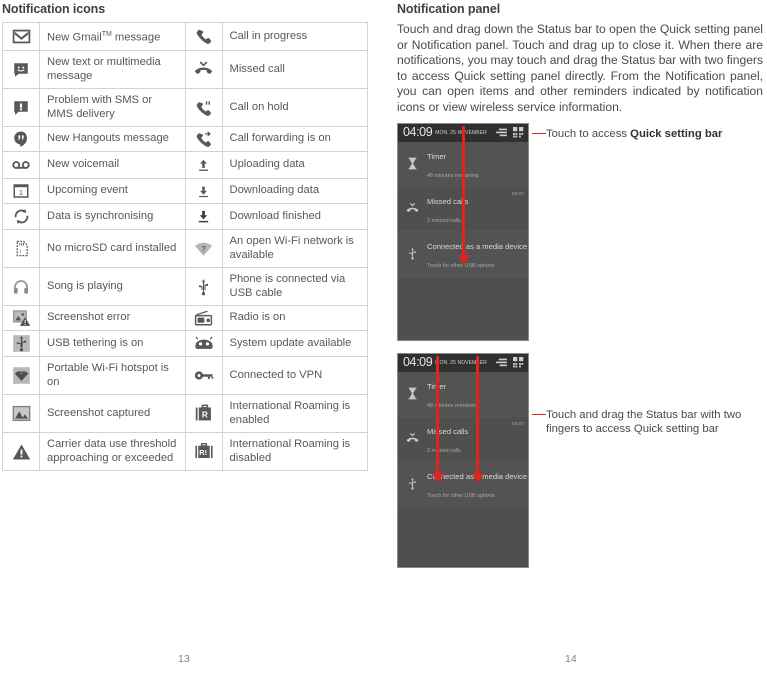 The image size is (767, 673). I want to click on page-number-left: 13, so click(184, 659).